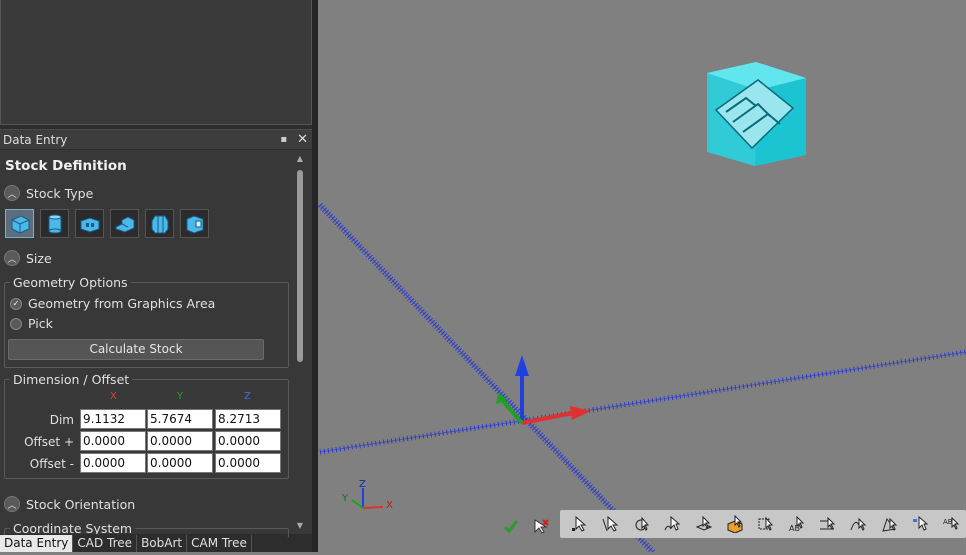  What do you see at coordinates (219, 543) in the screenshot?
I see `tab-cam-tree: CAM Tree` at bounding box center [219, 543].